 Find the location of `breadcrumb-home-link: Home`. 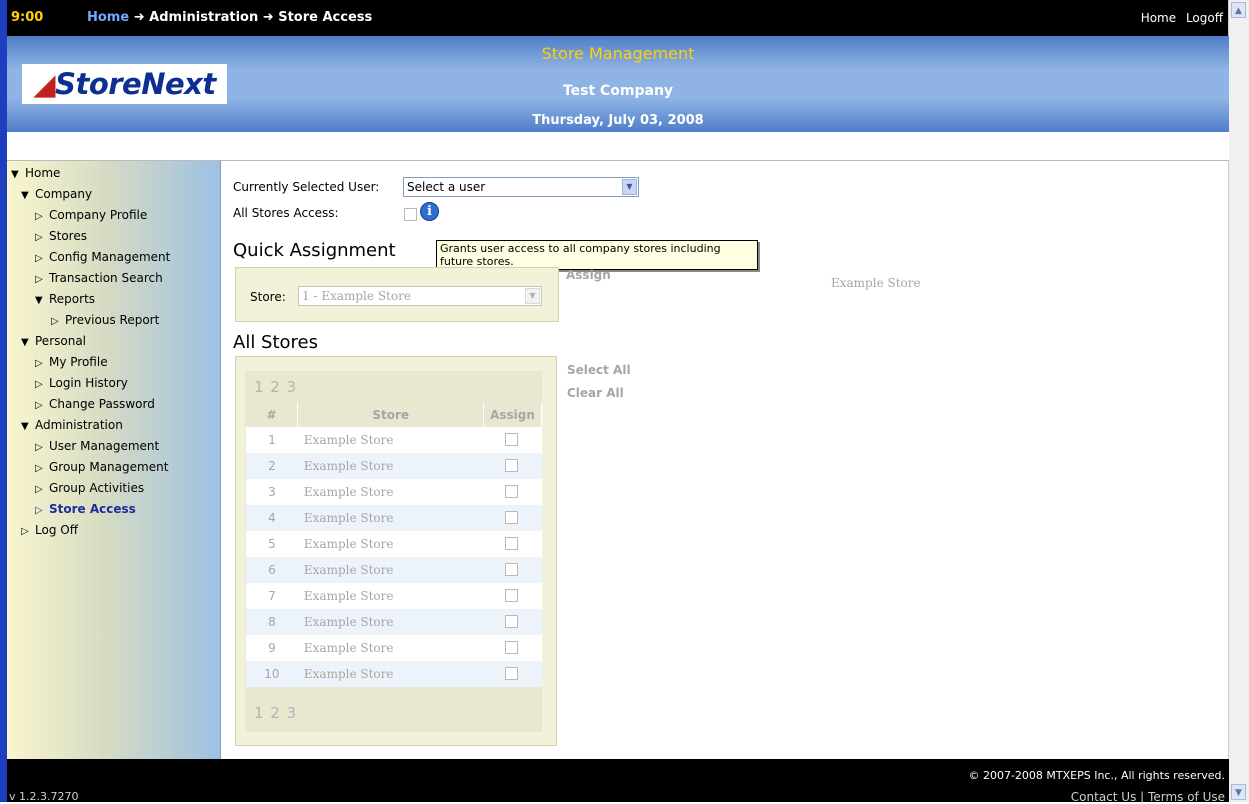

breadcrumb-home-link: Home is located at coordinates (108, 17).